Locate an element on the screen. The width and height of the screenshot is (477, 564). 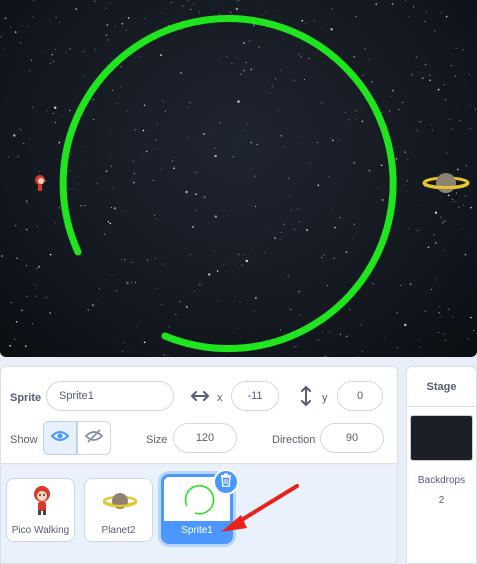
hide-sprite-button is located at coordinates (94, 438).